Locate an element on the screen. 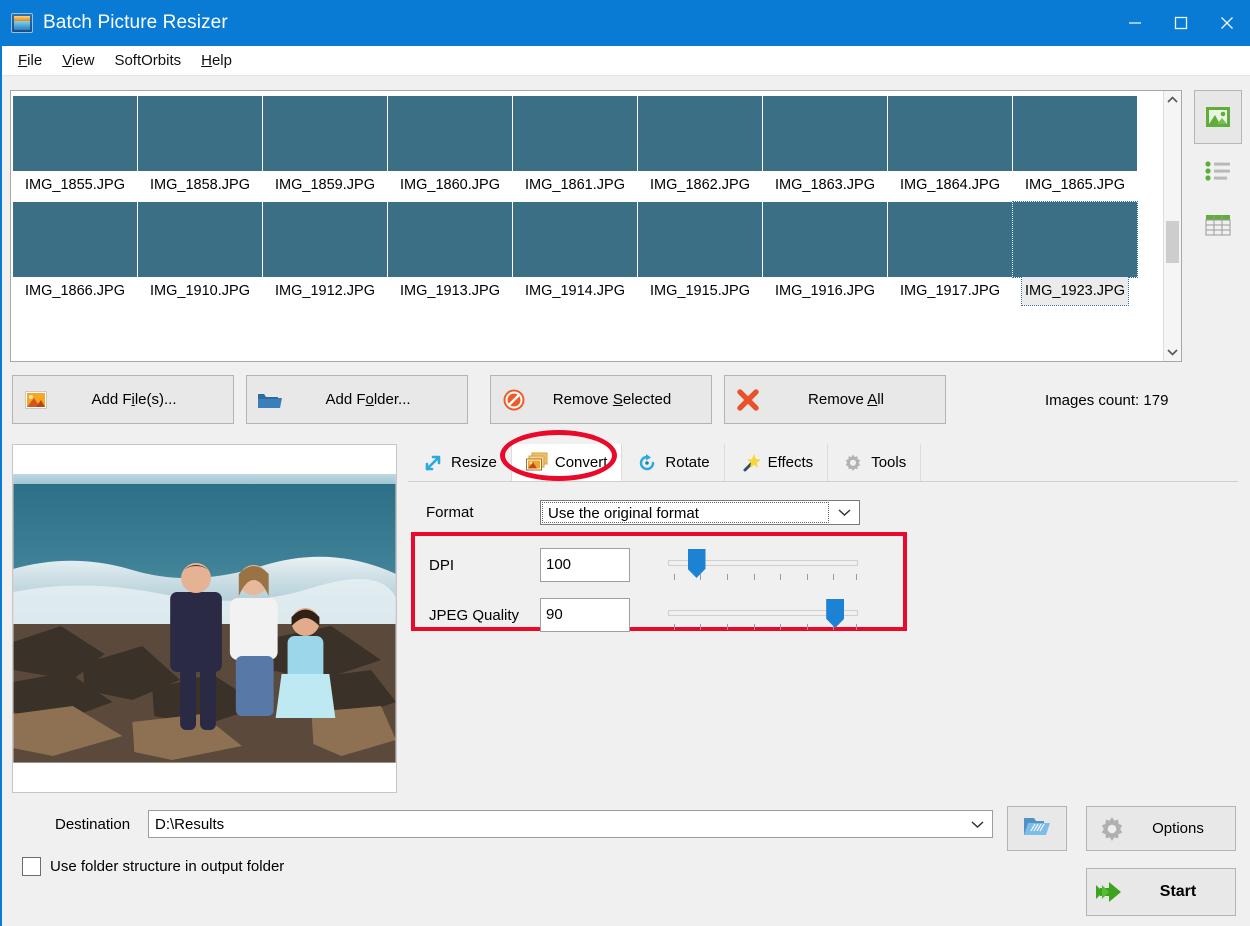  thumbnail-item: IMG_1915.JPG is located at coordinates (700, 252).